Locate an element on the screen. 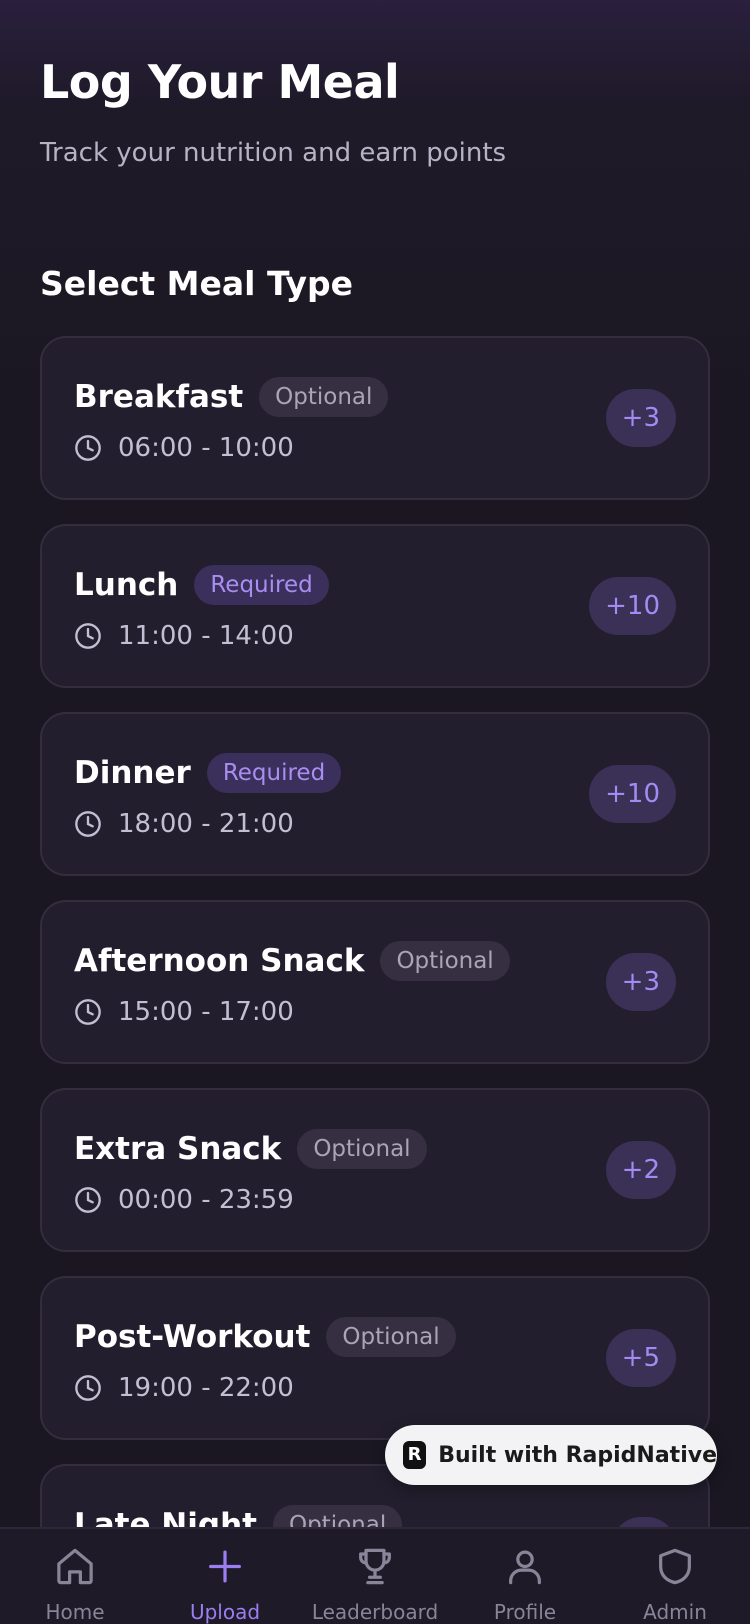 The image size is (750, 1624). meal-card-dinner: Dinner Required 18:00 - 21:00 +10 is located at coordinates (375, 794).